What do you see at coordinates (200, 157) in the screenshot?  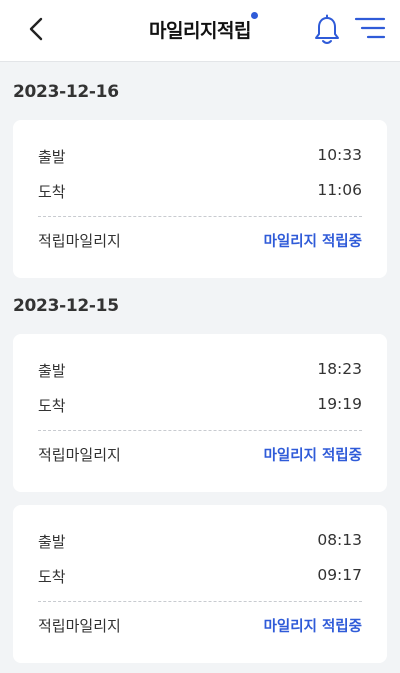 I see `departure-row: 출발 10:33` at bounding box center [200, 157].